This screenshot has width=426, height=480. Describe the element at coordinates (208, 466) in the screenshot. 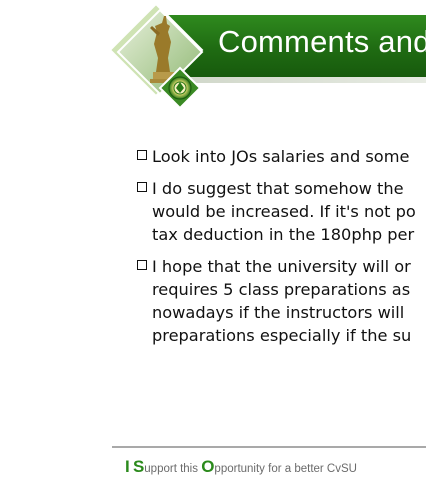

I see `footer-letter-o: O` at that location.